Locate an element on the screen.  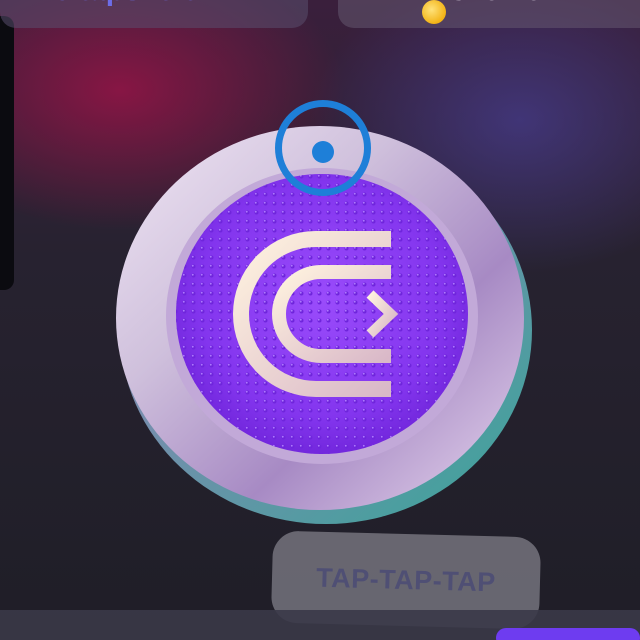
side-panel is located at coordinates (7, 153).